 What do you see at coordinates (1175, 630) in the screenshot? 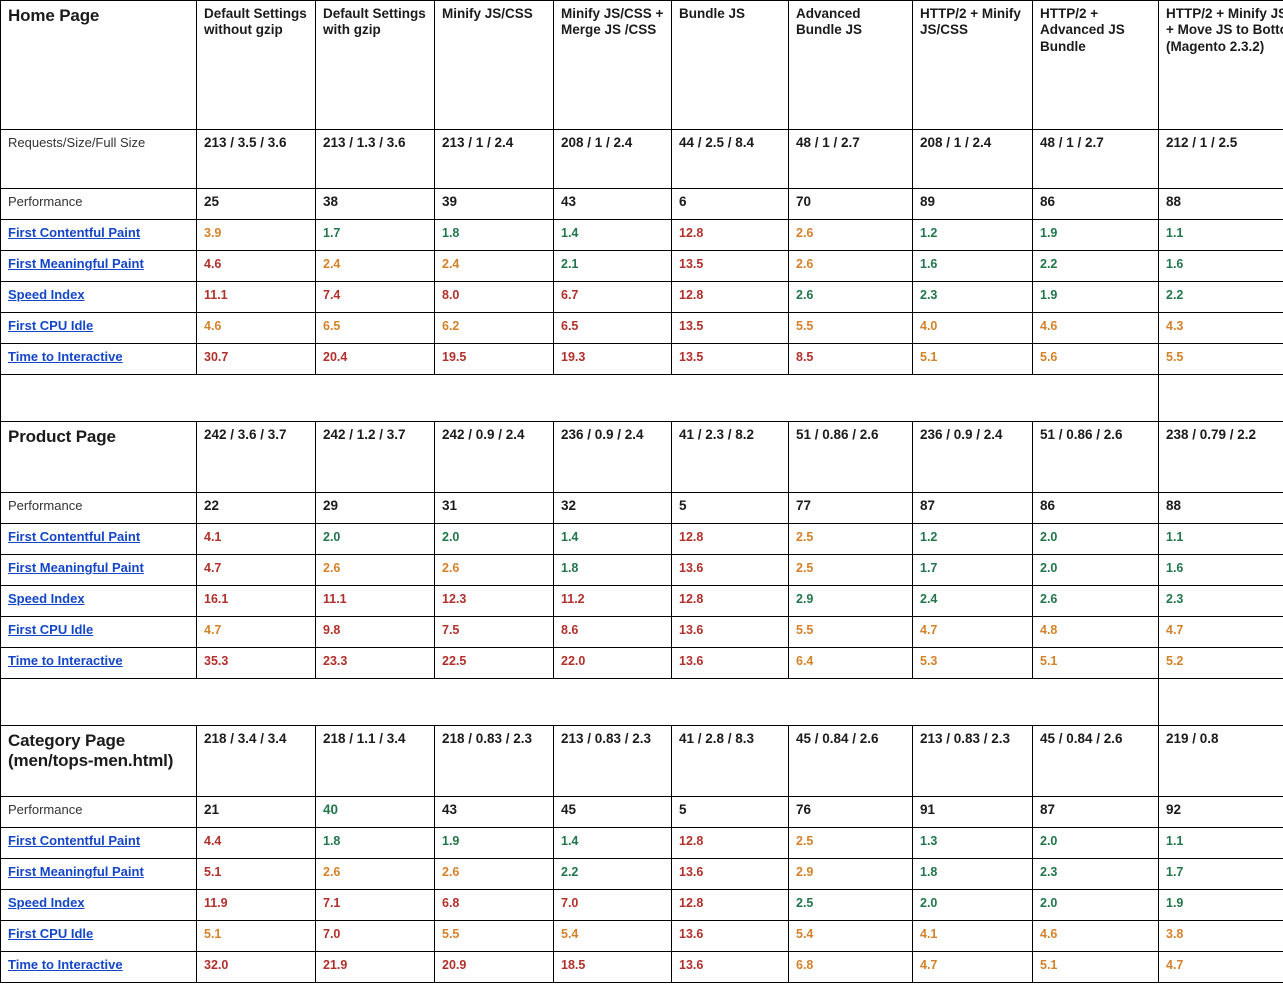
I see `metric-value: 4.7` at bounding box center [1175, 630].